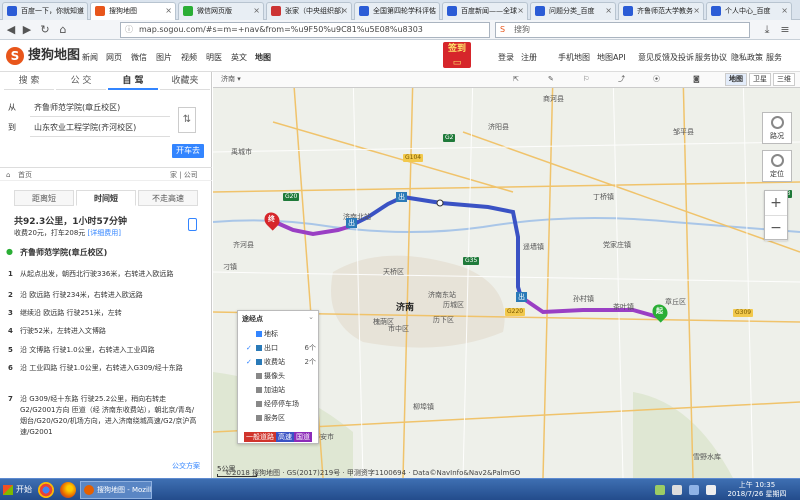 The height and width of the screenshot is (500, 800). What do you see at coordinates (574, 57) in the screenshot?
I see `site-right-link: 手机地图` at bounding box center [574, 57].